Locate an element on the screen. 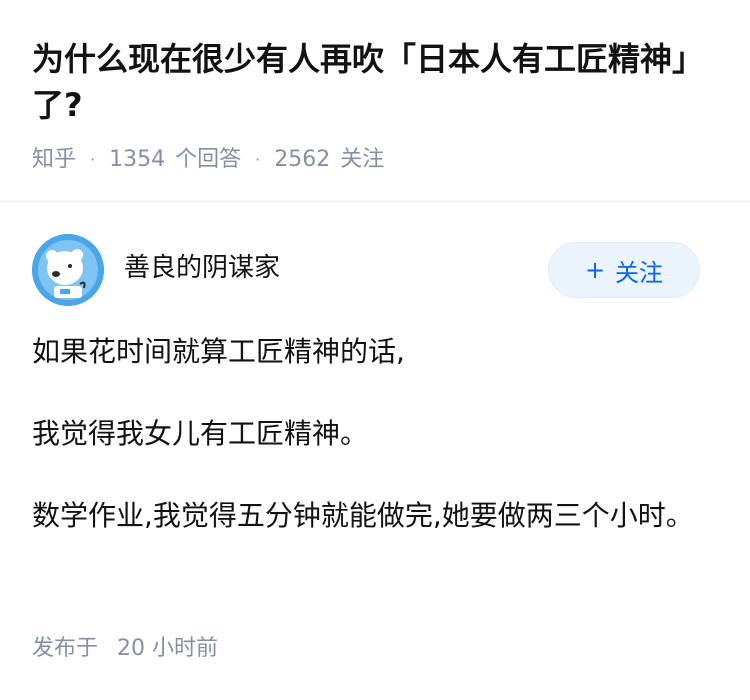  astronaut-bear-avatar-icon is located at coordinates (68, 270).